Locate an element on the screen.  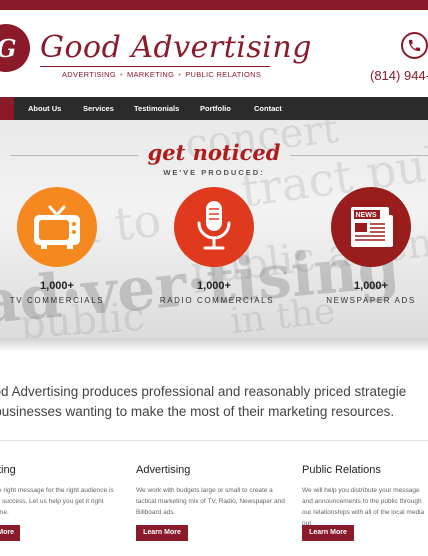
microphone-icon is located at coordinates (214, 227).